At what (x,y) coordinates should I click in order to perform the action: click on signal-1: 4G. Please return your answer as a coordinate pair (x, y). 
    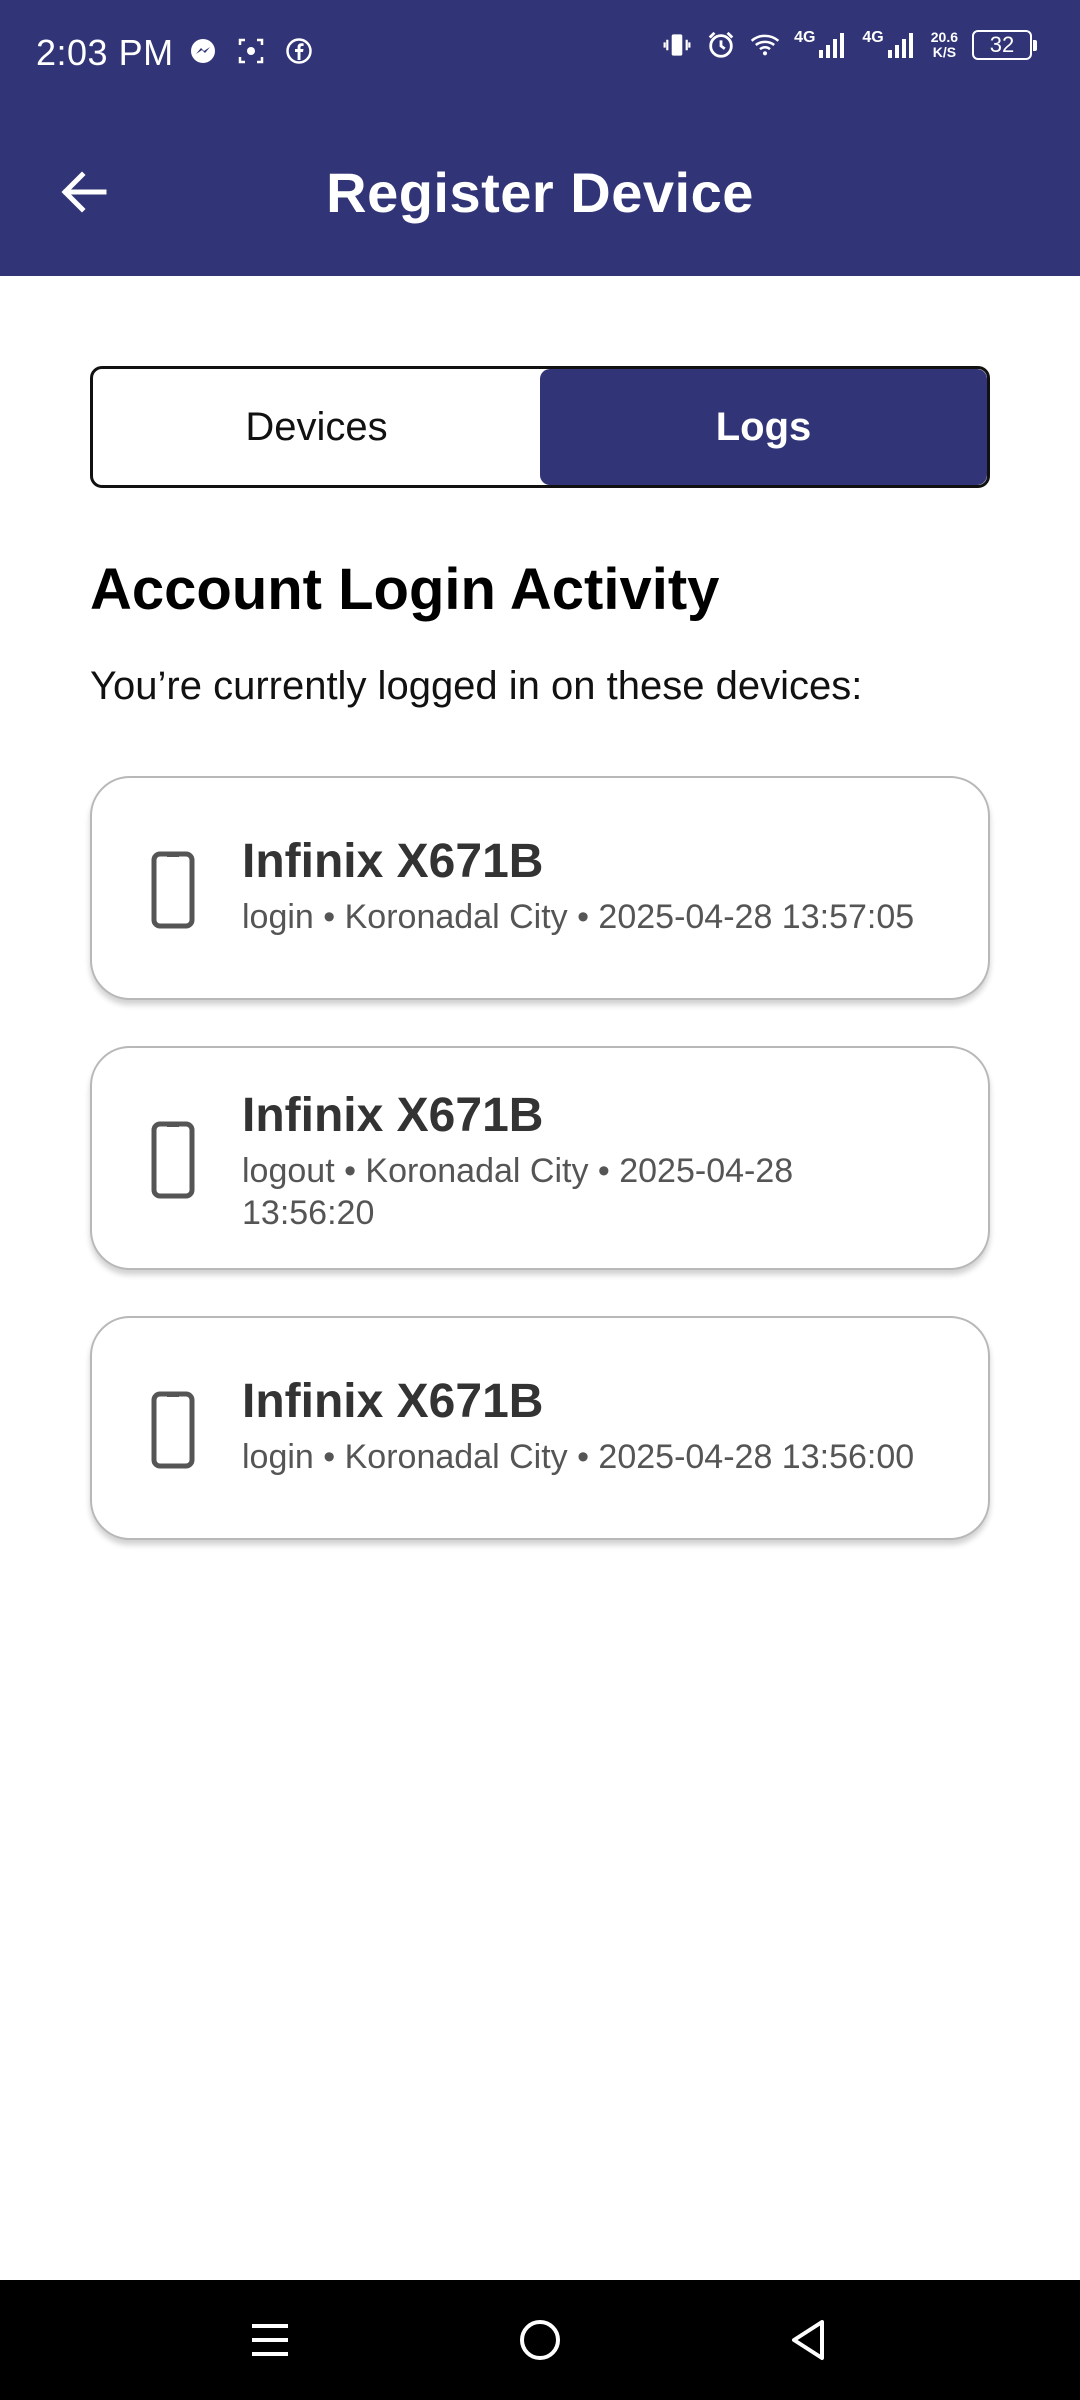
    Looking at the image, I should click on (821, 45).